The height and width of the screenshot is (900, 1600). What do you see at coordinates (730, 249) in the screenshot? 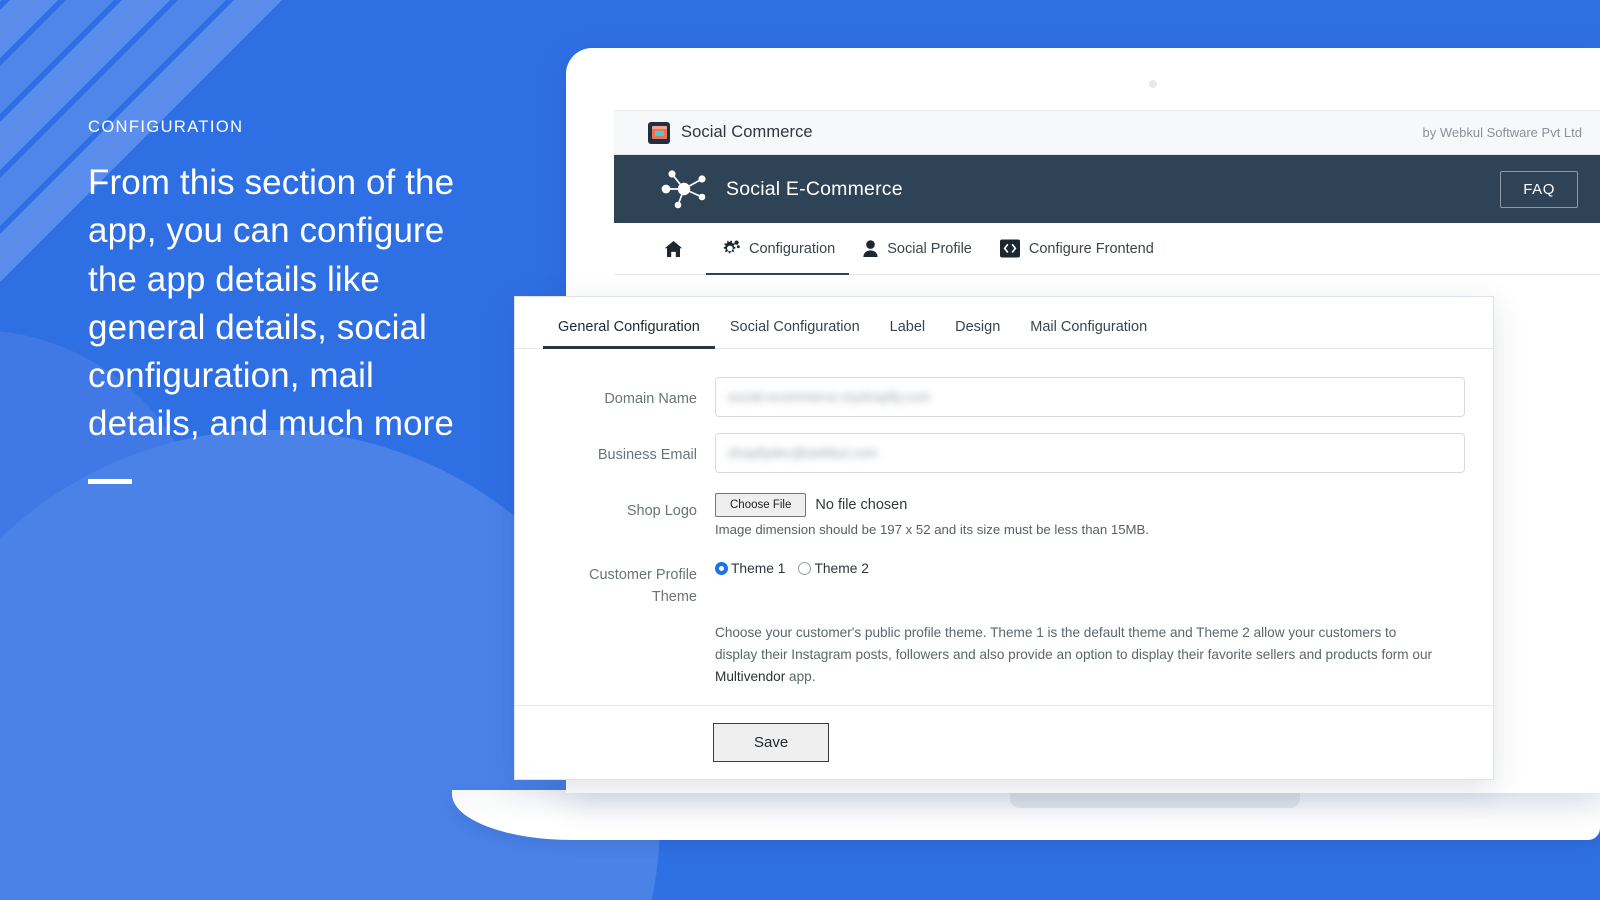
I see `gears-icon` at bounding box center [730, 249].